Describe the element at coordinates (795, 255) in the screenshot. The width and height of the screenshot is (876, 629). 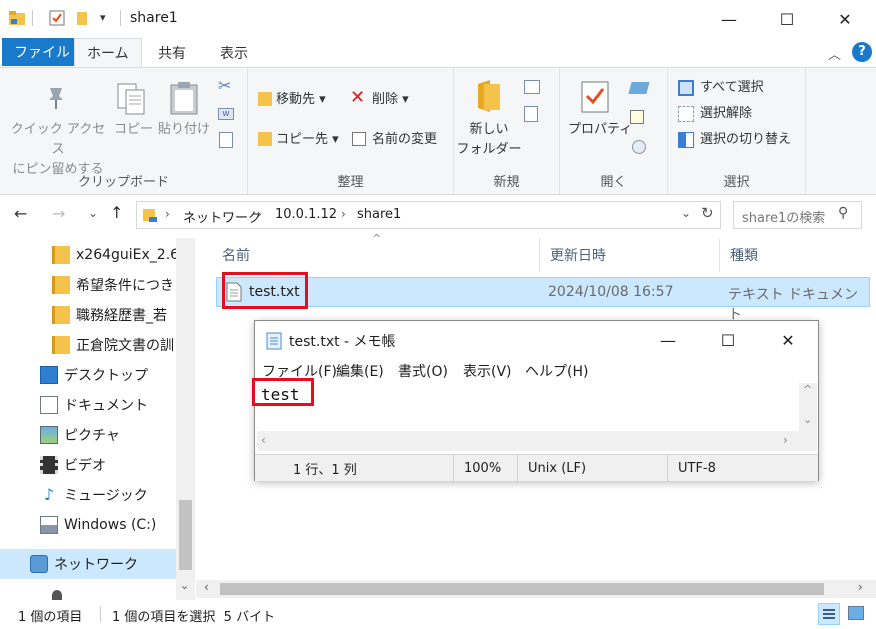
I see `column-header-type: 種類` at that location.